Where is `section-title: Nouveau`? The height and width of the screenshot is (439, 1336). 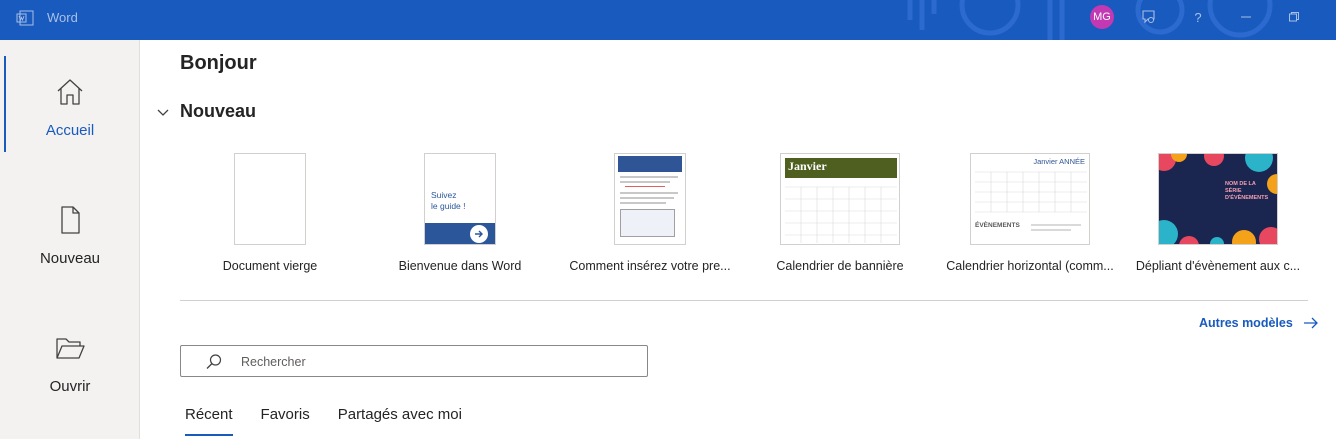 section-title: Nouveau is located at coordinates (218, 111).